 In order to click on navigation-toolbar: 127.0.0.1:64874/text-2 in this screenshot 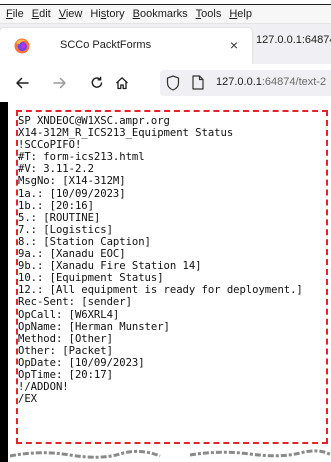, I will do `click(165, 83)`.